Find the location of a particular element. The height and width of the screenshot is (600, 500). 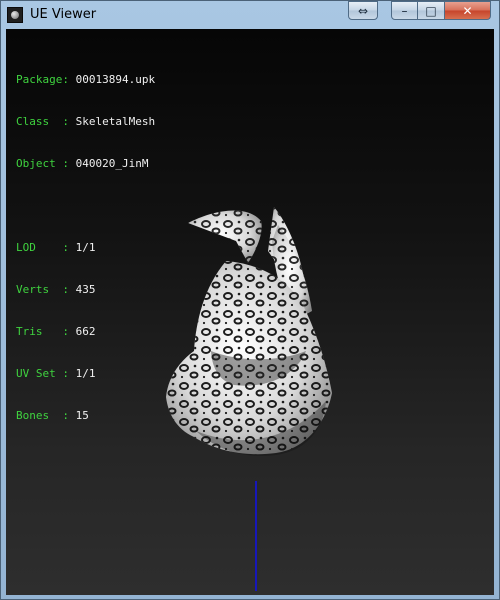

minimize-button: – is located at coordinates (404, 10).